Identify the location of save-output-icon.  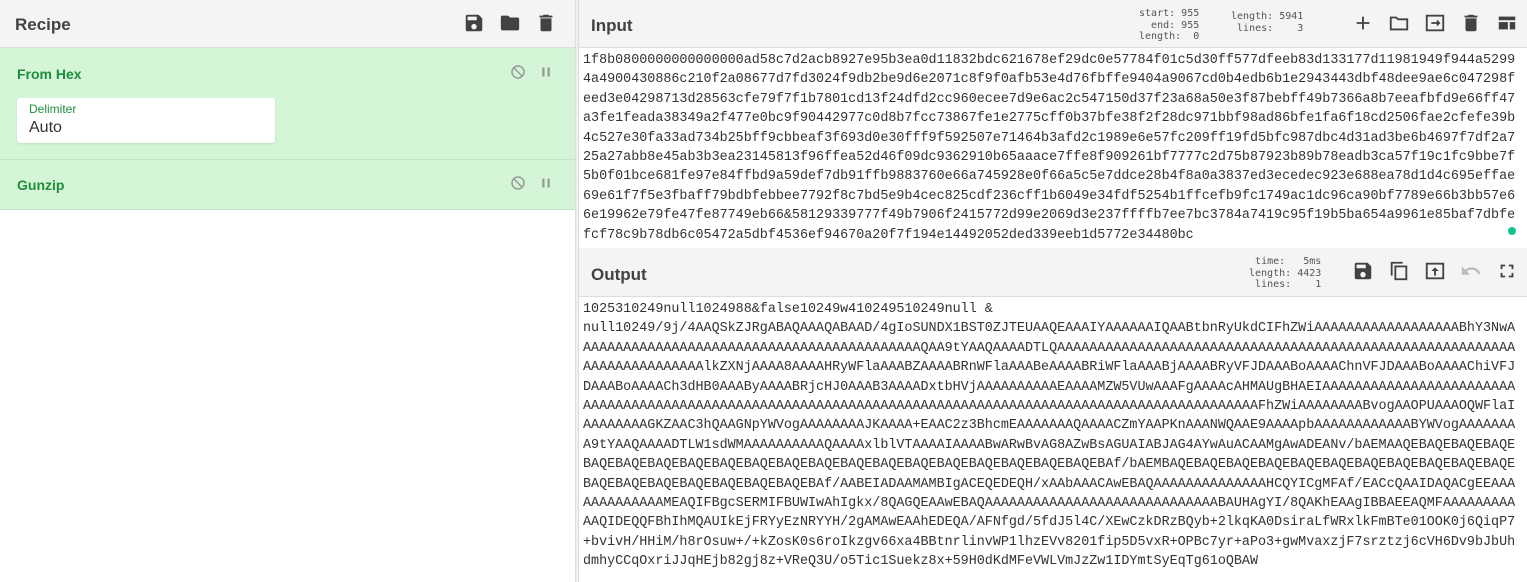
(1364, 272).